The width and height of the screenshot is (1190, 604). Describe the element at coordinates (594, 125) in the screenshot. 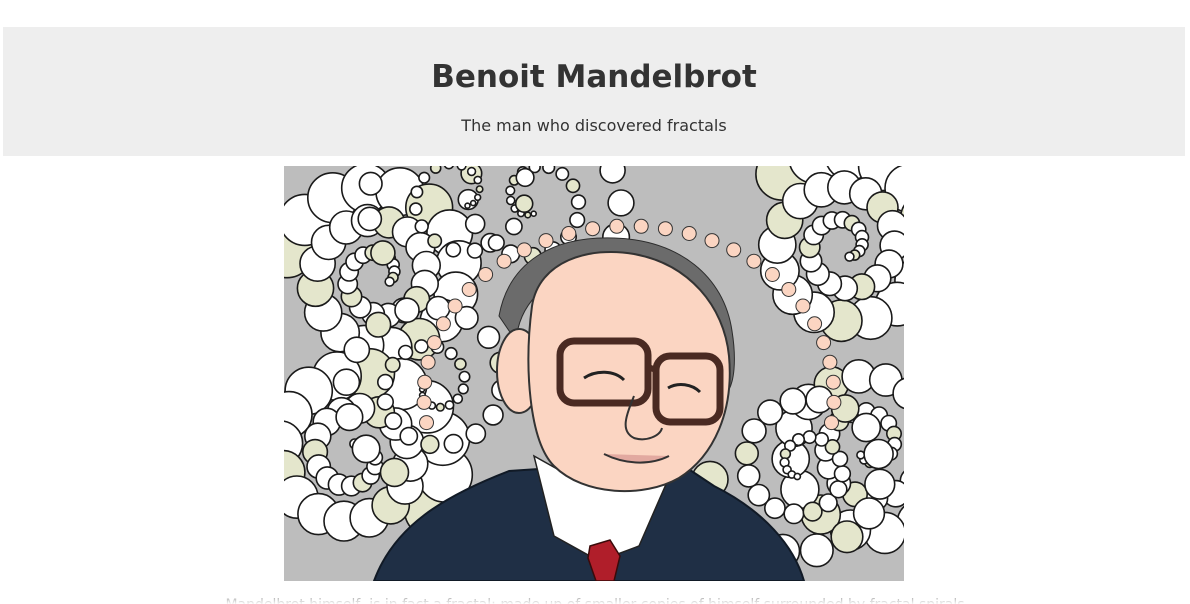

I see `page-subtitle: The man who discovered fractals` at that location.